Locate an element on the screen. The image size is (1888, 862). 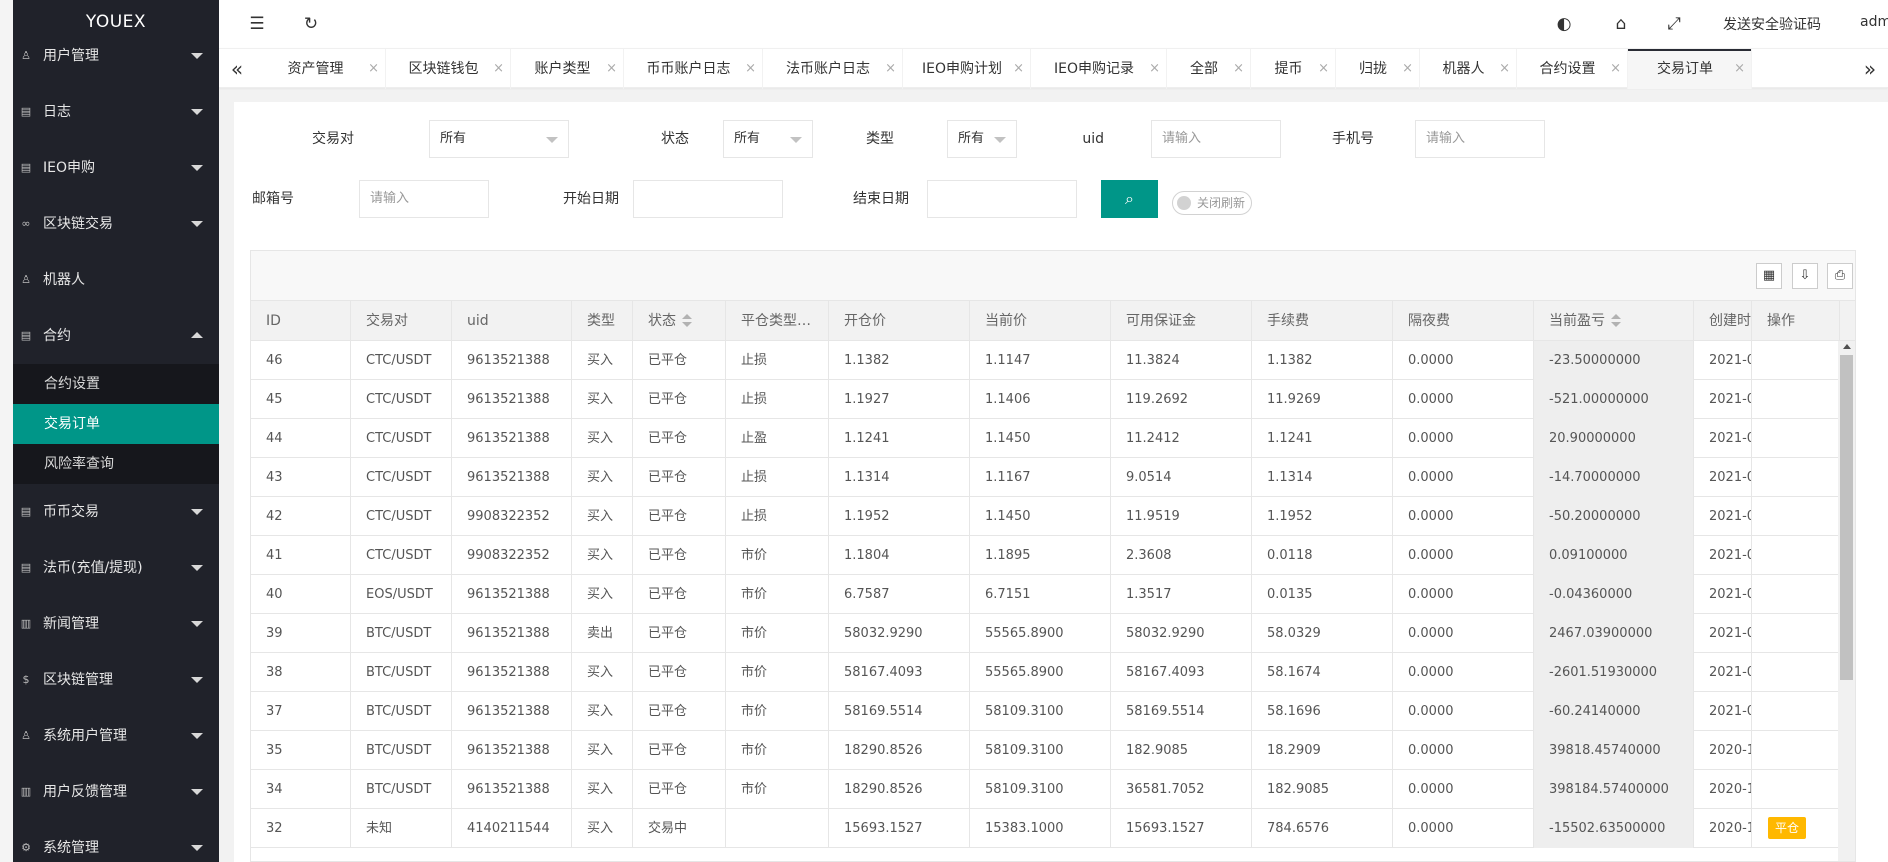
export-icon: ⇩ is located at coordinates (1805, 276).